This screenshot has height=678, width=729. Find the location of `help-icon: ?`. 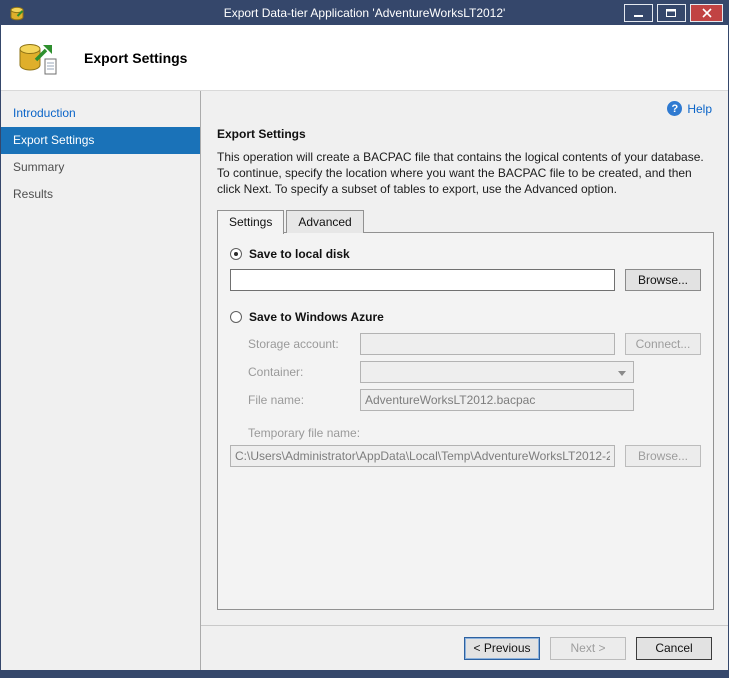

help-icon: ? is located at coordinates (675, 108).